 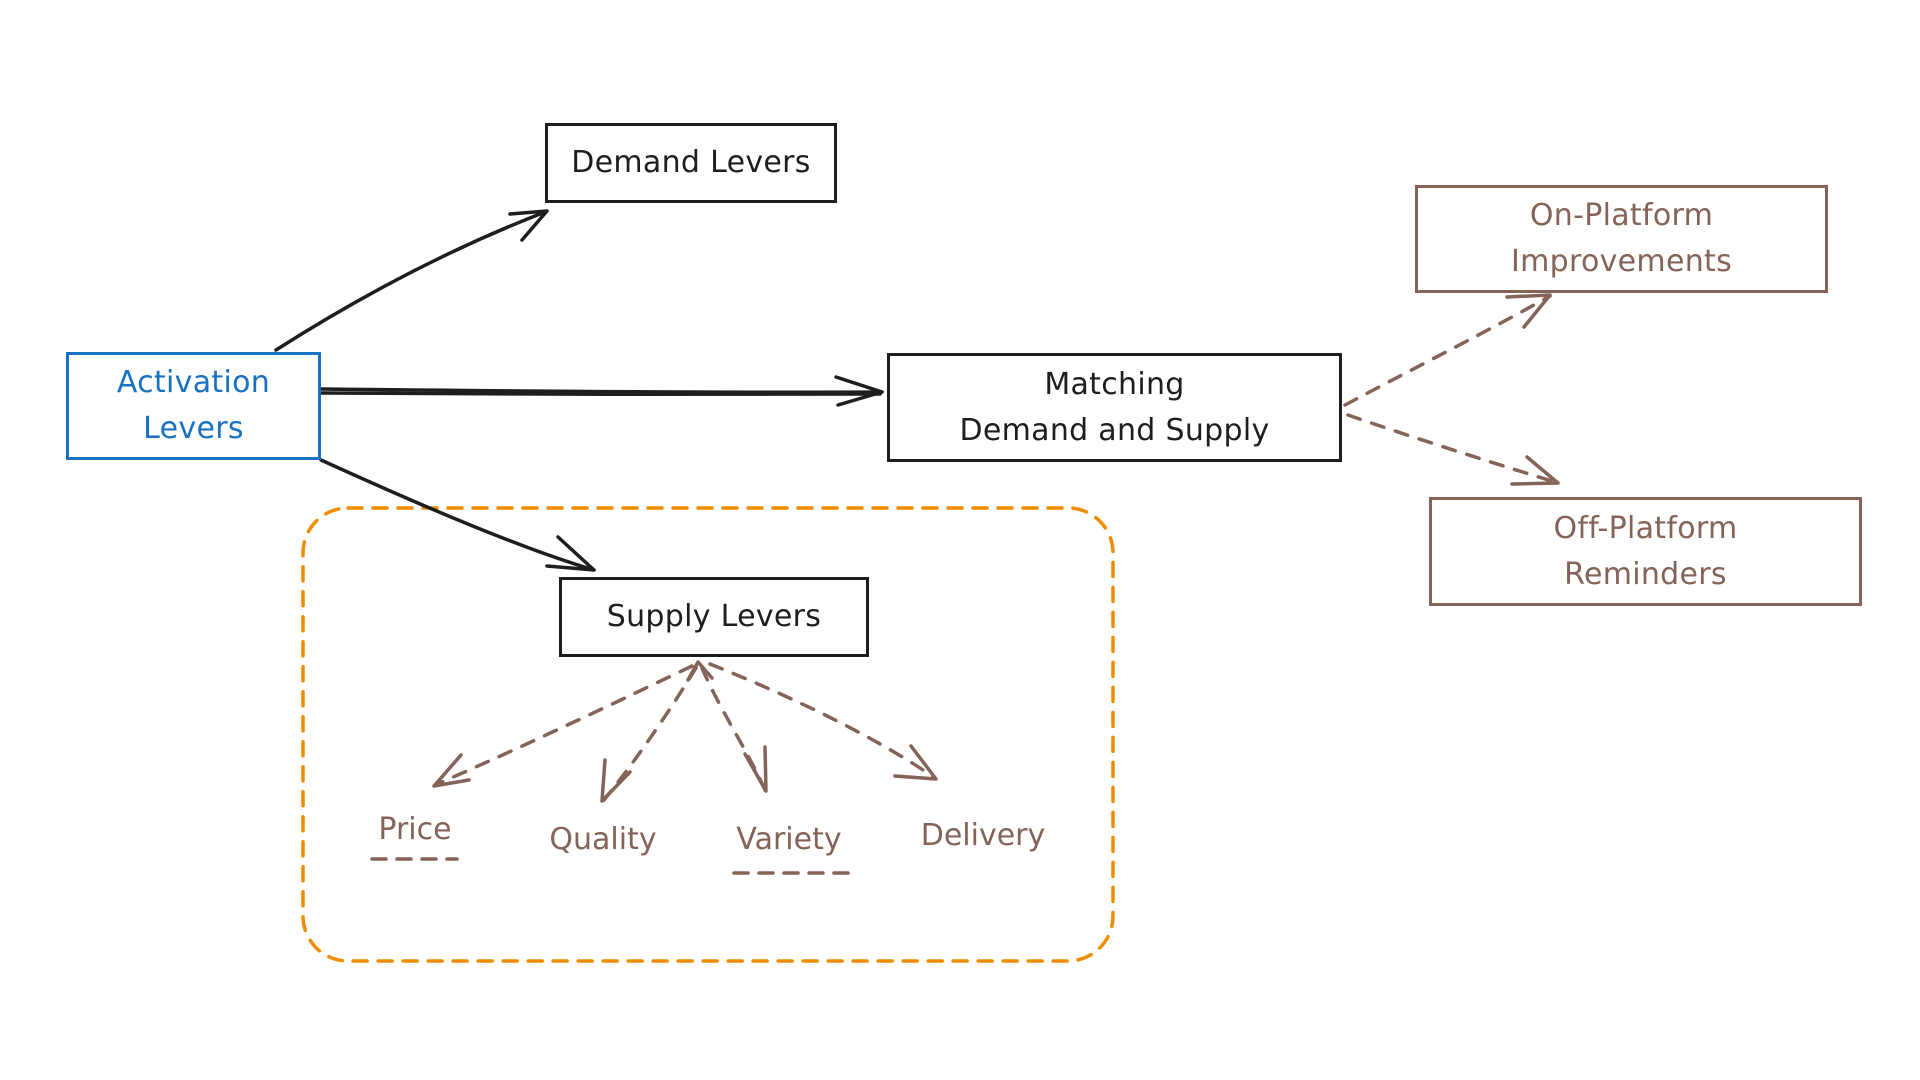 What do you see at coordinates (193, 406) in the screenshot?
I see `node-activation-levers: Activation Levers` at bounding box center [193, 406].